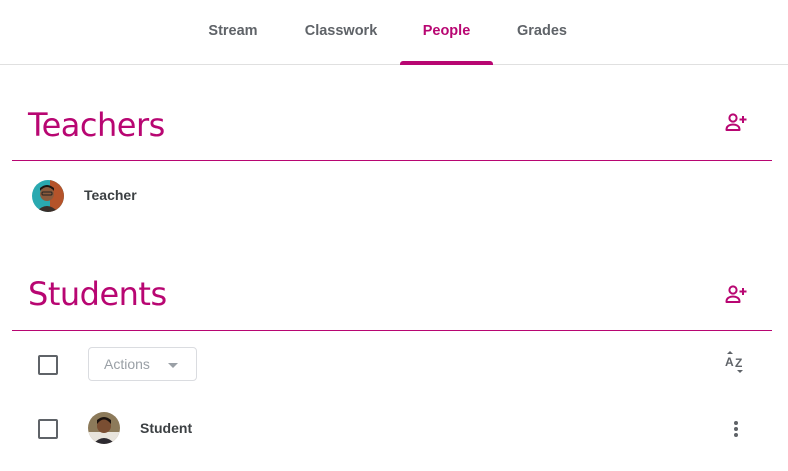  What do you see at coordinates (729, 362) in the screenshot?
I see `svg-text: A` at bounding box center [729, 362].